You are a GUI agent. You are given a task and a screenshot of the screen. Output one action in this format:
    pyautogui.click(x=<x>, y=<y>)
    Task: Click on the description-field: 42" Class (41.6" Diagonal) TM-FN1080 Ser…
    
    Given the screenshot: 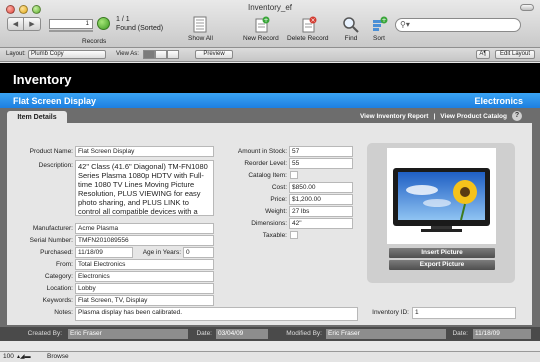 What is the action you would take?
    pyautogui.click(x=144, y=188)
    